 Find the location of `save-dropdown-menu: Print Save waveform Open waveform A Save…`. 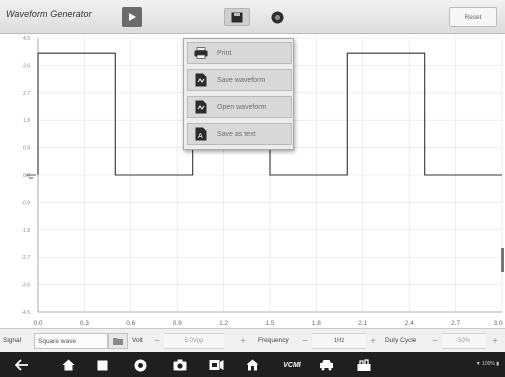

save-dropdown-menu: Print Save waveform Open waveform A Save… is located at coordinates (238, 94).